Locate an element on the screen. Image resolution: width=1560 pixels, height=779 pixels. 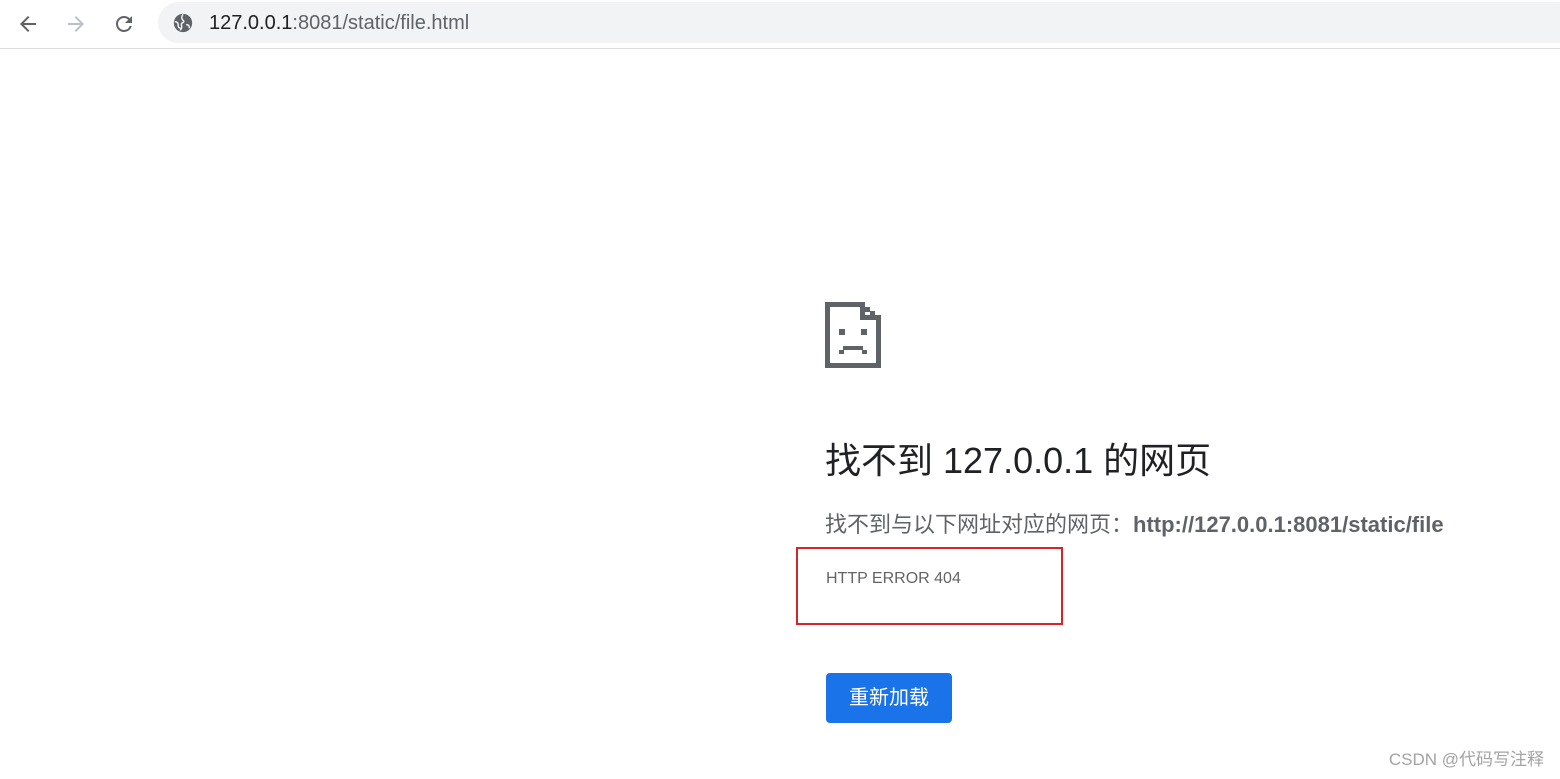
red-highlight-box is located at coordinates (929, 586).